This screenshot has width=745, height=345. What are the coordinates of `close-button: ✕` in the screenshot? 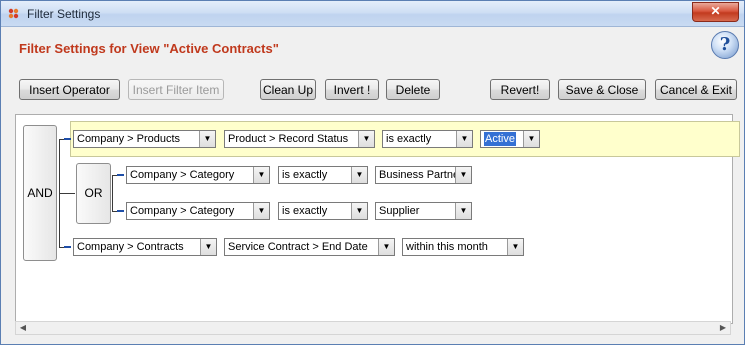 It's located at (715, 12).